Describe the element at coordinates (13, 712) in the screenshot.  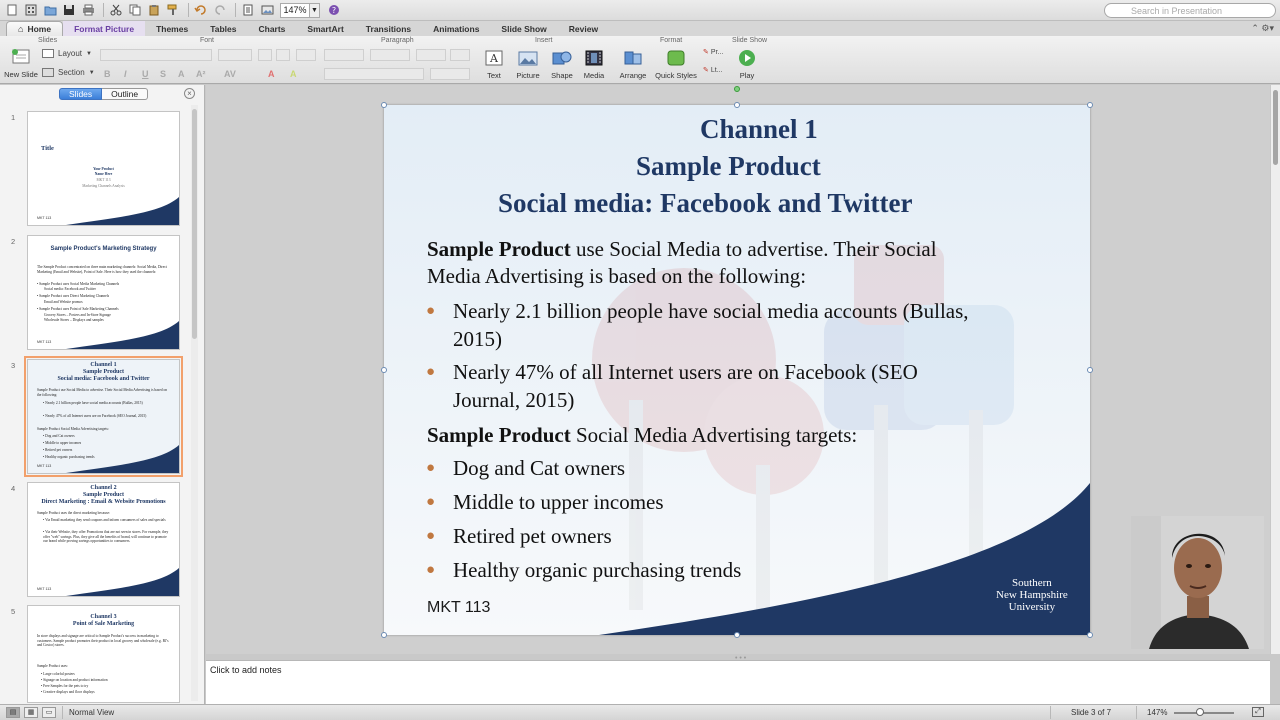
I see `normal-view-button: ▤` at that location.